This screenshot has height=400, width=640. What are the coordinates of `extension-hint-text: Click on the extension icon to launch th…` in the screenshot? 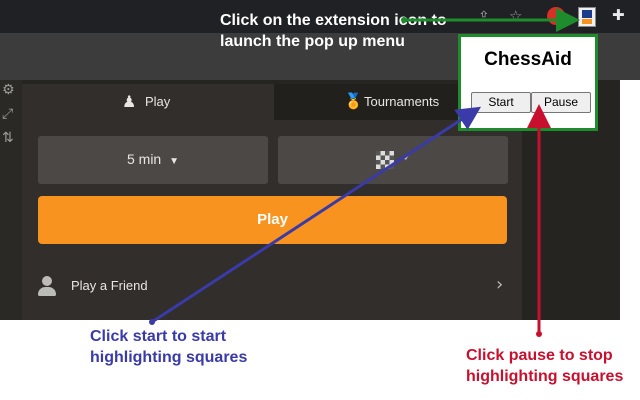 It's located at (333, 31).